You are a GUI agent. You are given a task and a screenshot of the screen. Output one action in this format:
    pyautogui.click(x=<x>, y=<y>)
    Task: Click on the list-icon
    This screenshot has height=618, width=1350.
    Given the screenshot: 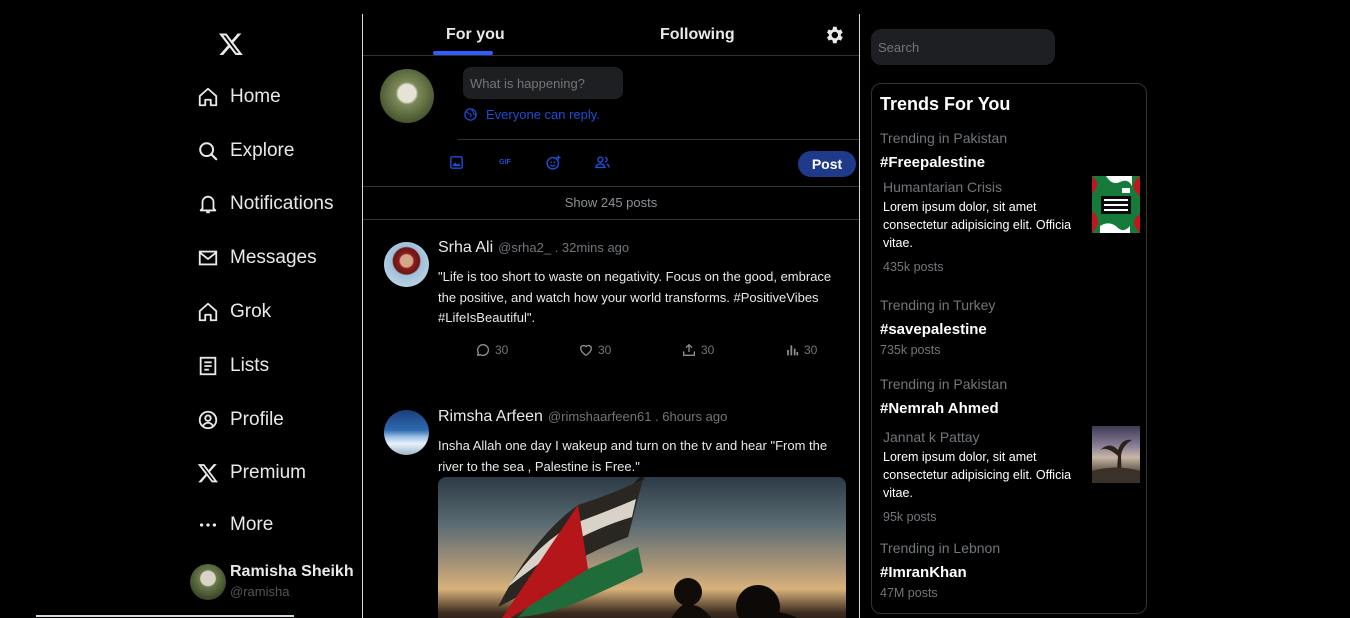 What is the action you would take?
    pyautogui.click(x=208, y=366)
    